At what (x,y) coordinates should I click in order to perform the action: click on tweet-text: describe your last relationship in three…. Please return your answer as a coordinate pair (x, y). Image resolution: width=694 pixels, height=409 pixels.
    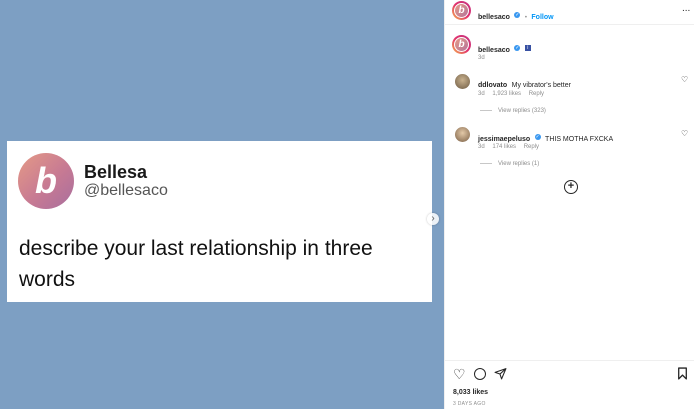
    Looking at the image, I should click on (196, 264).